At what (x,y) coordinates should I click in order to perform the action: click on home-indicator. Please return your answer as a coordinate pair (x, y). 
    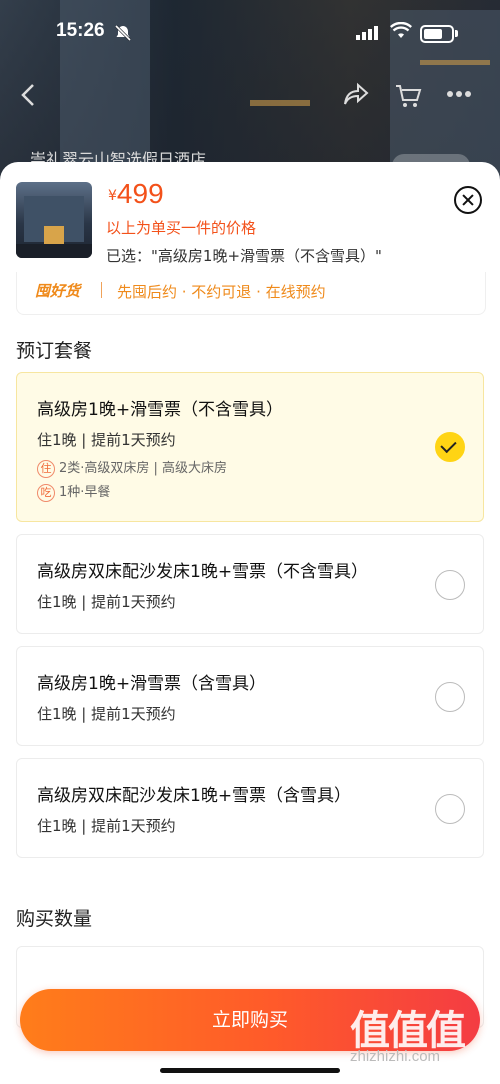
    Looking at the image, I should click on (250, 1070).